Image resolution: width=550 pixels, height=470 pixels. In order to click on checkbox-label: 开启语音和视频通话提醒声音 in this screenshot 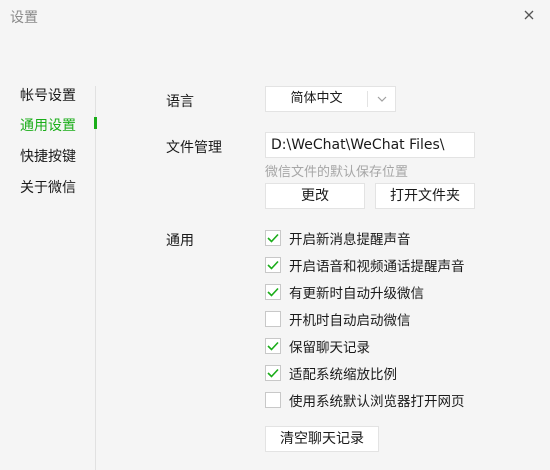, I will do `click(377, 267)`.